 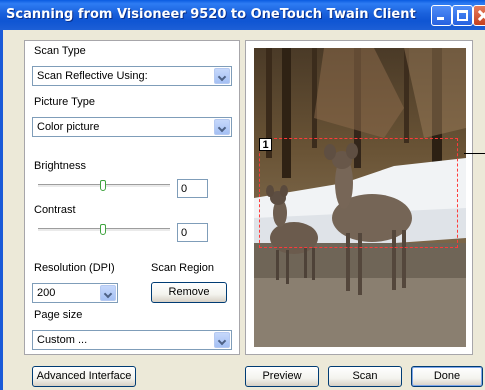 I want to click on close-button, so click(x=479, y=15).